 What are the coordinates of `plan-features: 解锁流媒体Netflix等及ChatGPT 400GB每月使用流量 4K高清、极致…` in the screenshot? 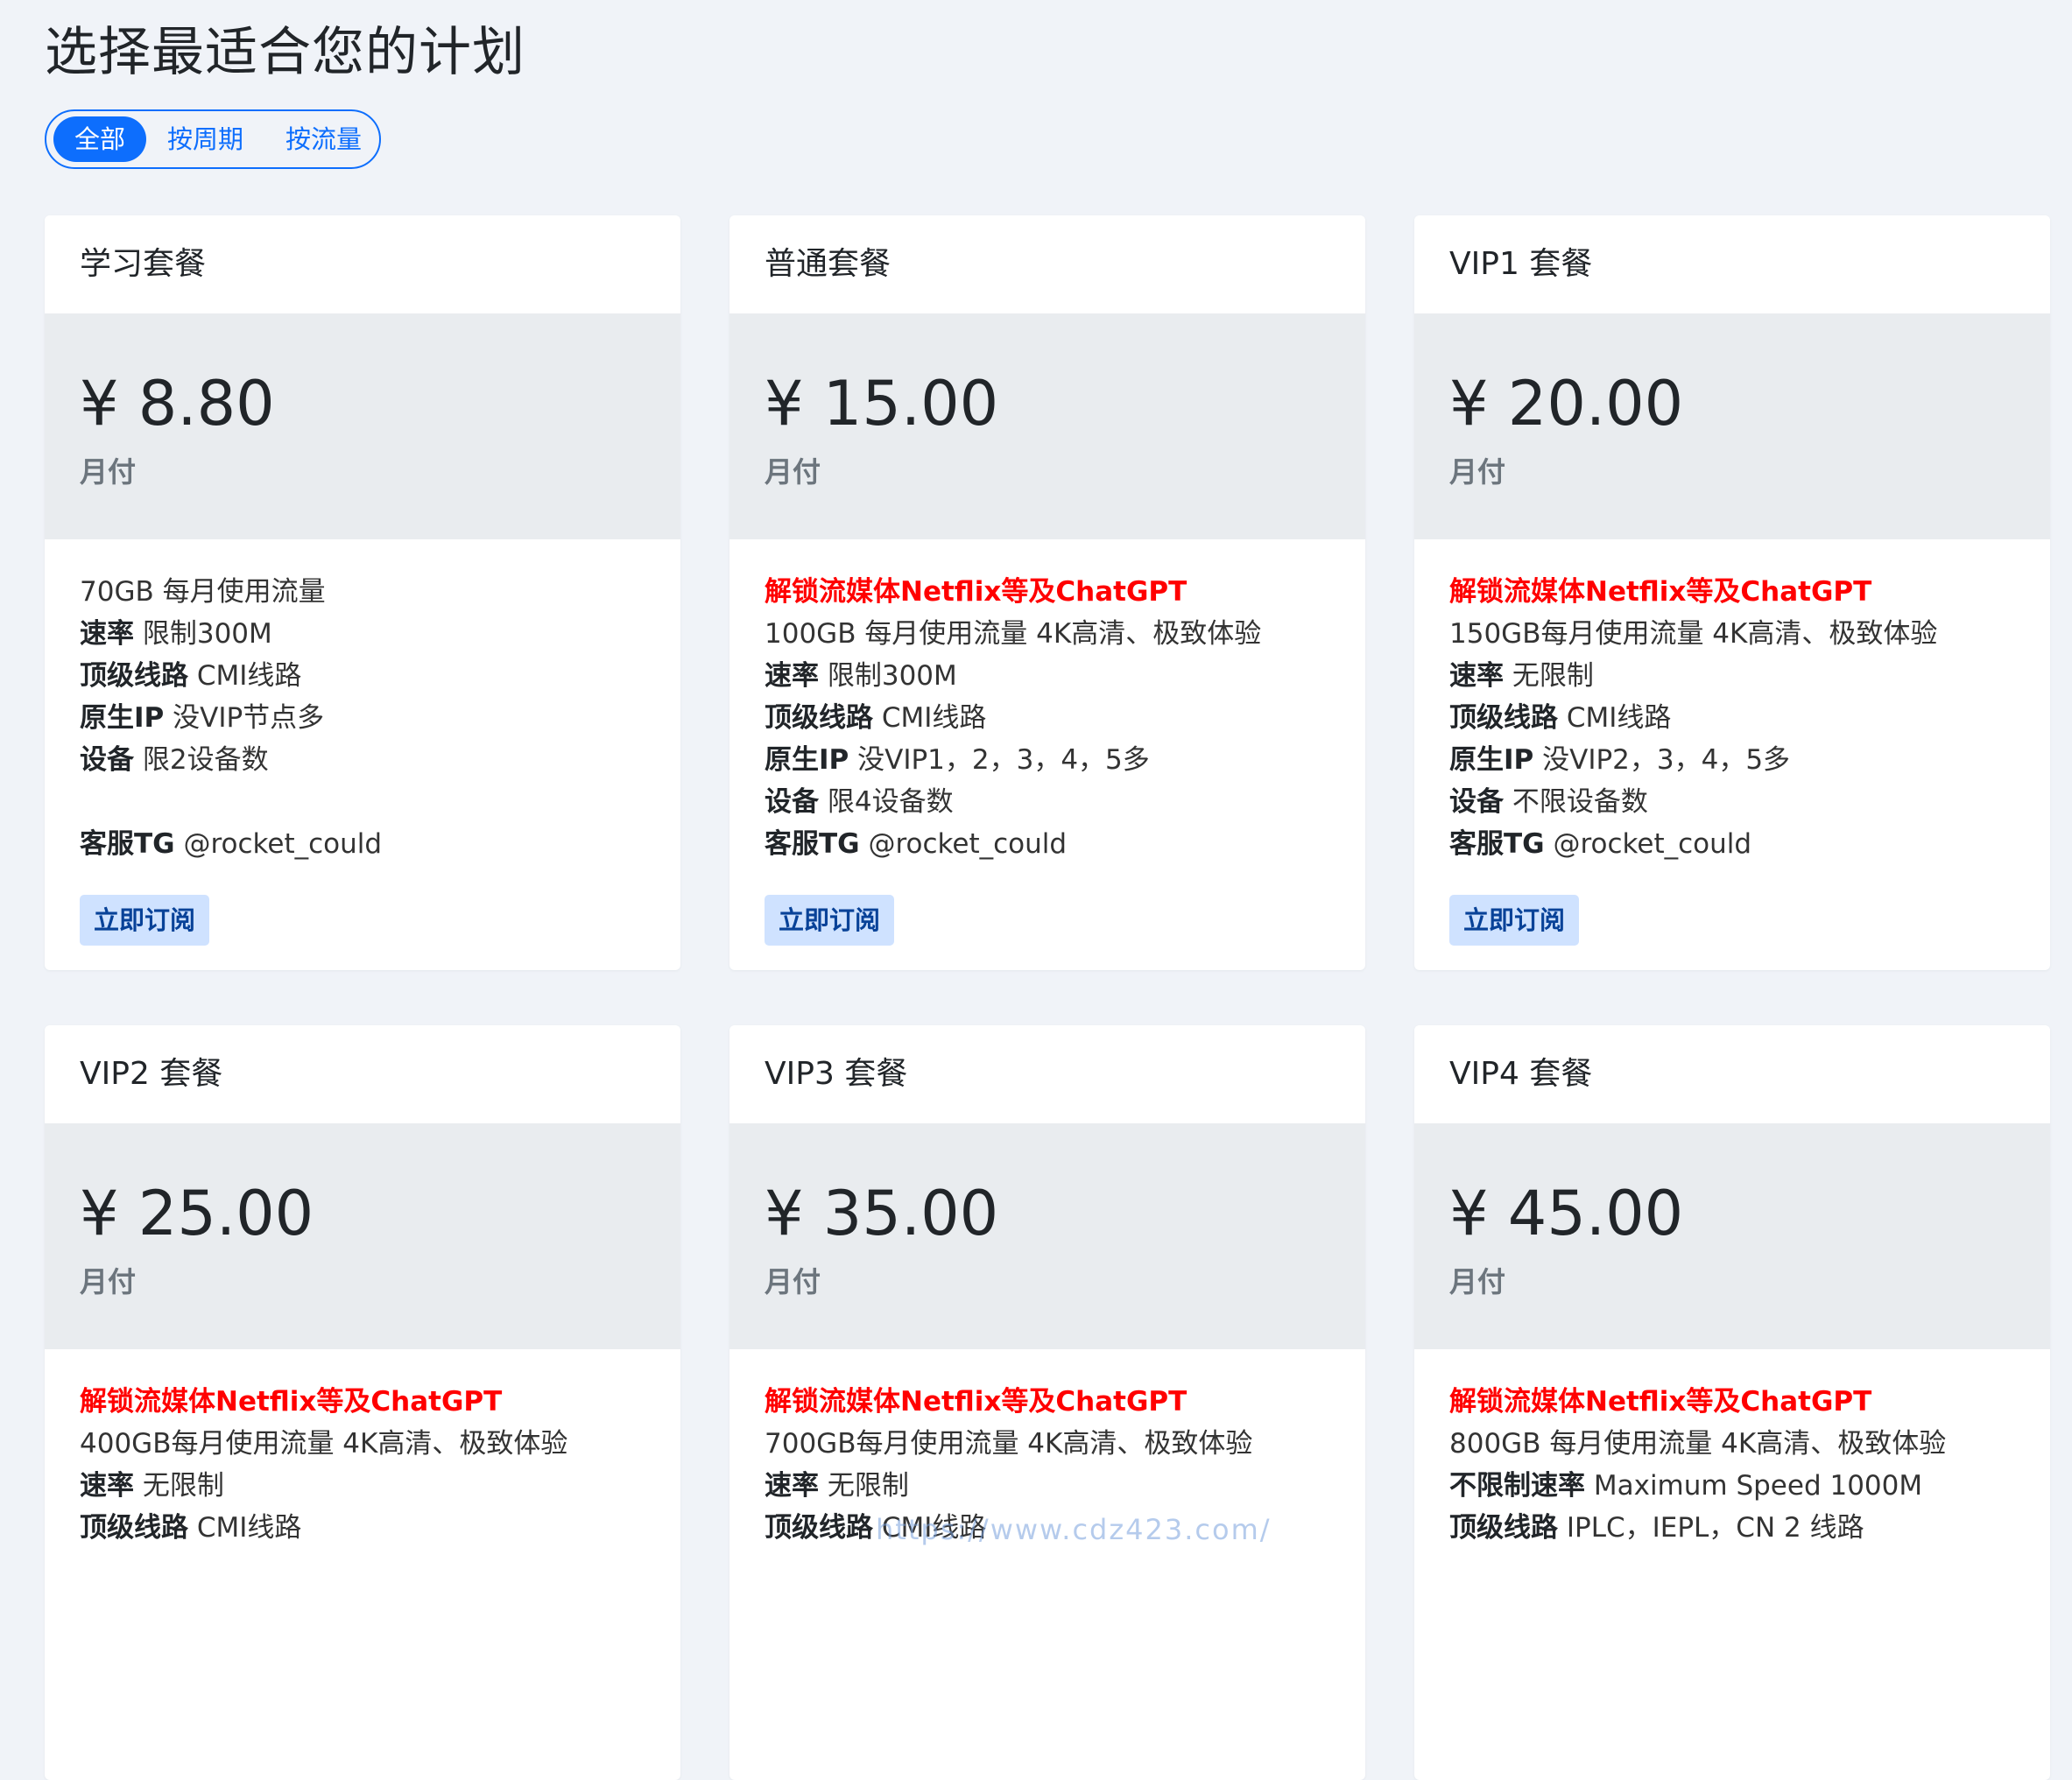 It's located at (363, 1564).